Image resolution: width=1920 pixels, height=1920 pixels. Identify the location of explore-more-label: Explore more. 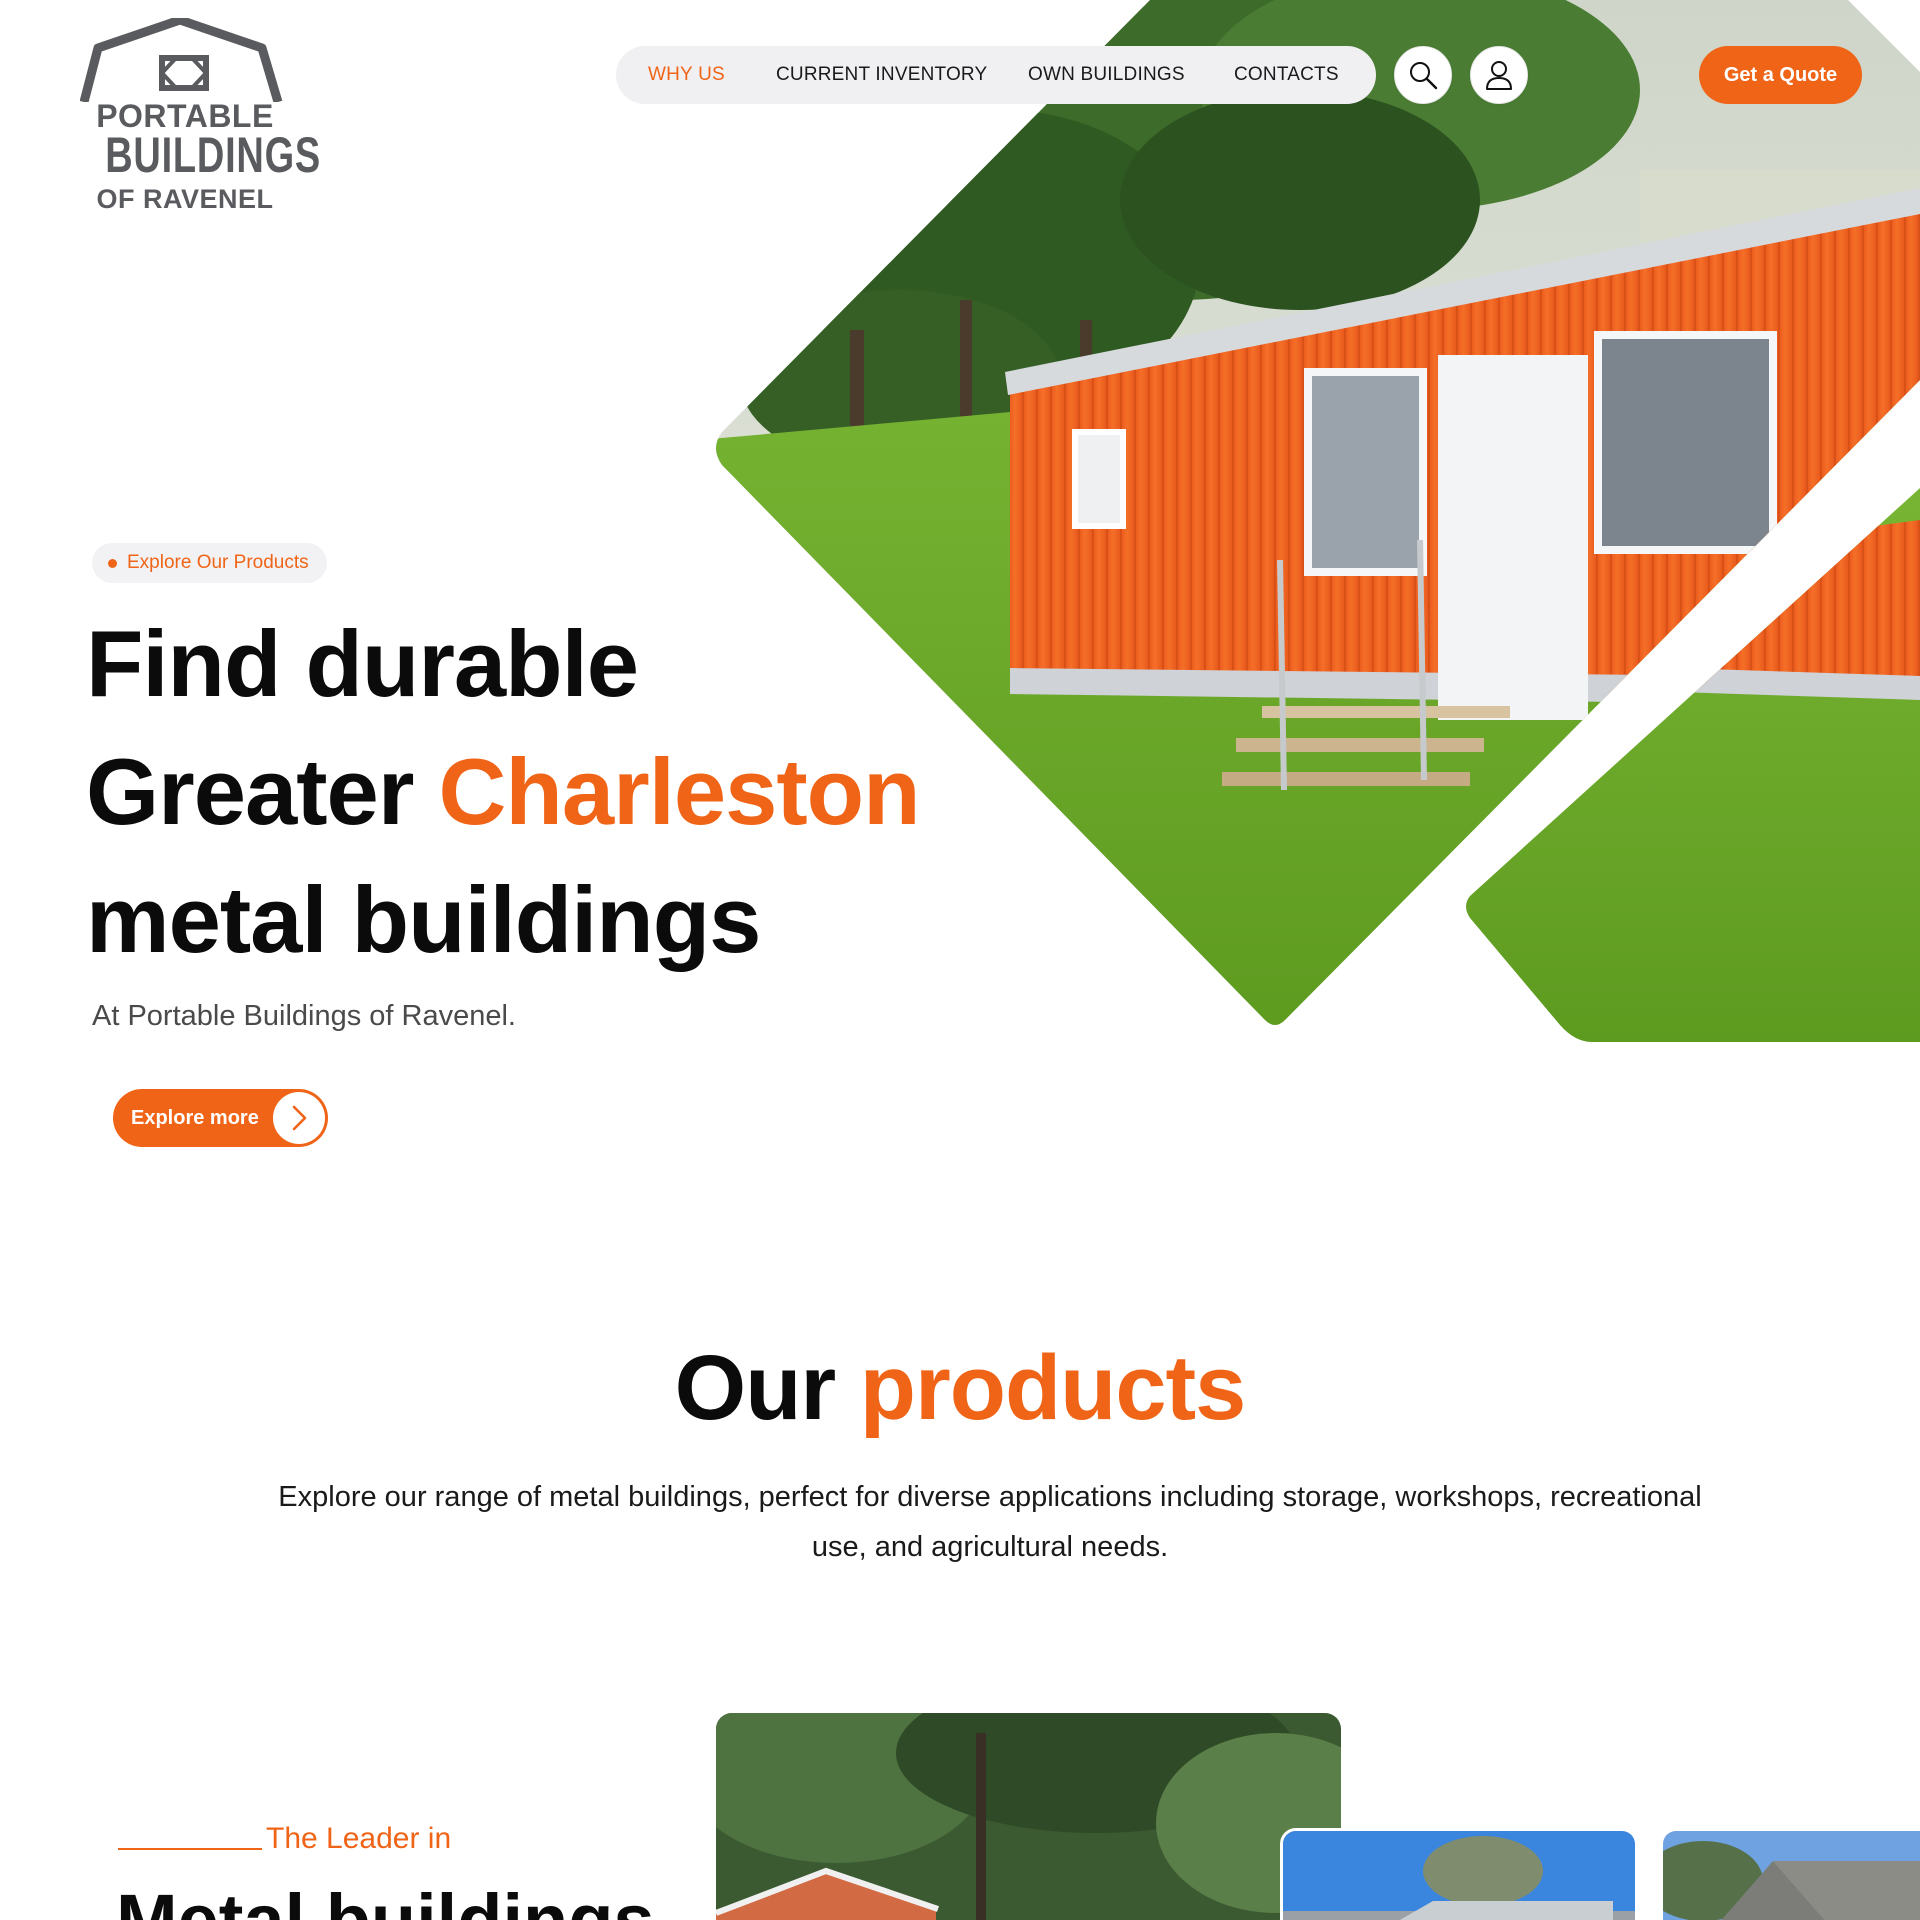
(195, 1118).